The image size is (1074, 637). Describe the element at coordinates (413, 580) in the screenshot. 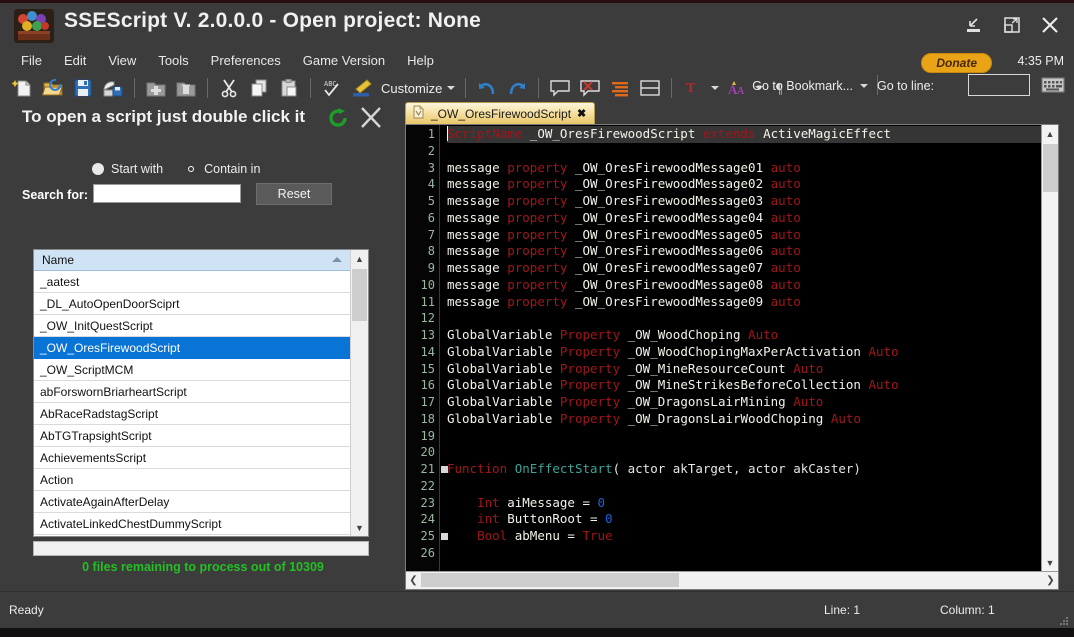

I see `scroll-left-icon: ❮` at that location.